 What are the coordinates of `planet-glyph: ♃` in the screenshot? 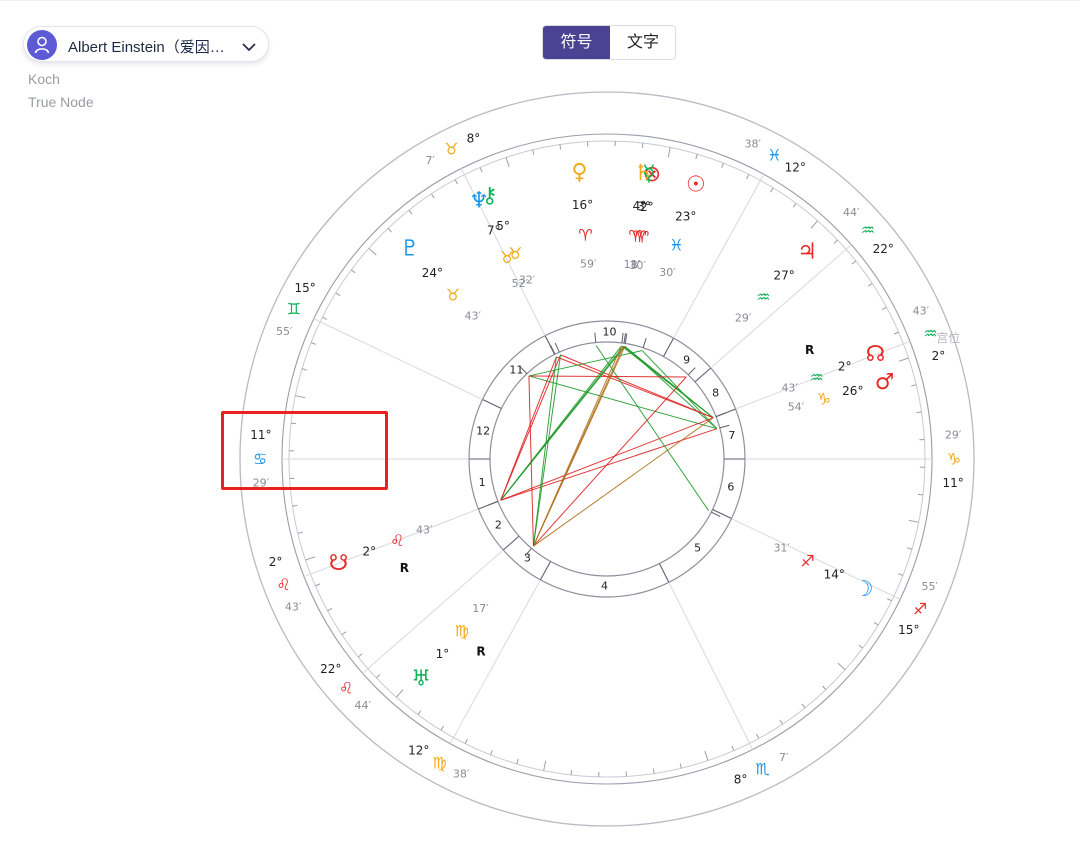 It's located at (807, 251).